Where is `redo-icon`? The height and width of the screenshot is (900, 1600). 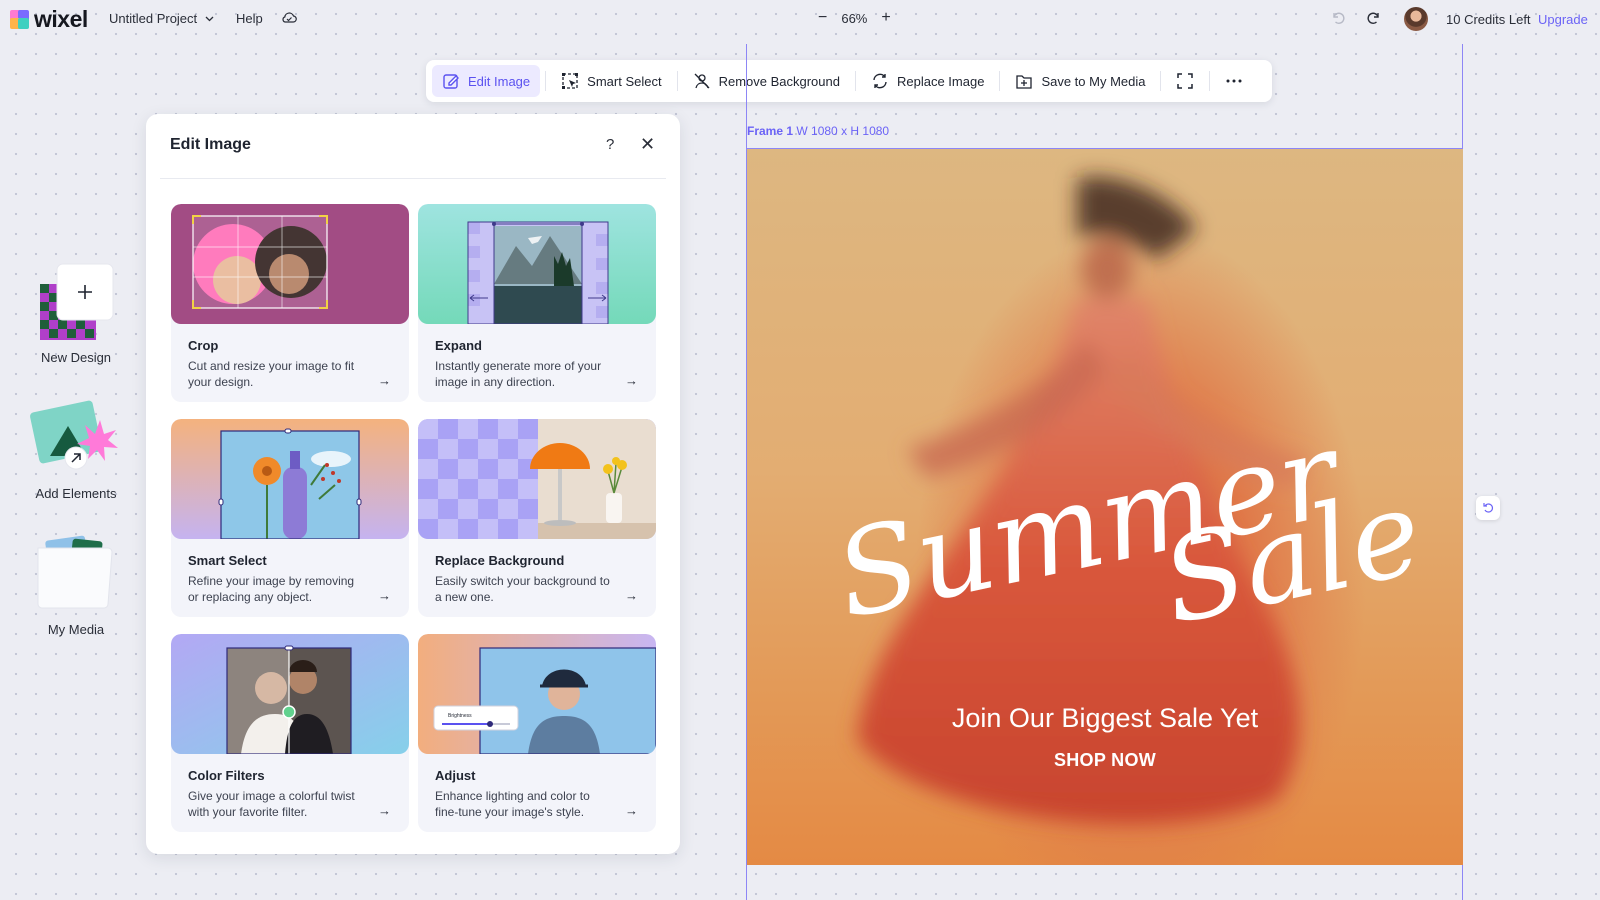 redo-icon is located at coordinates (1374, 18).